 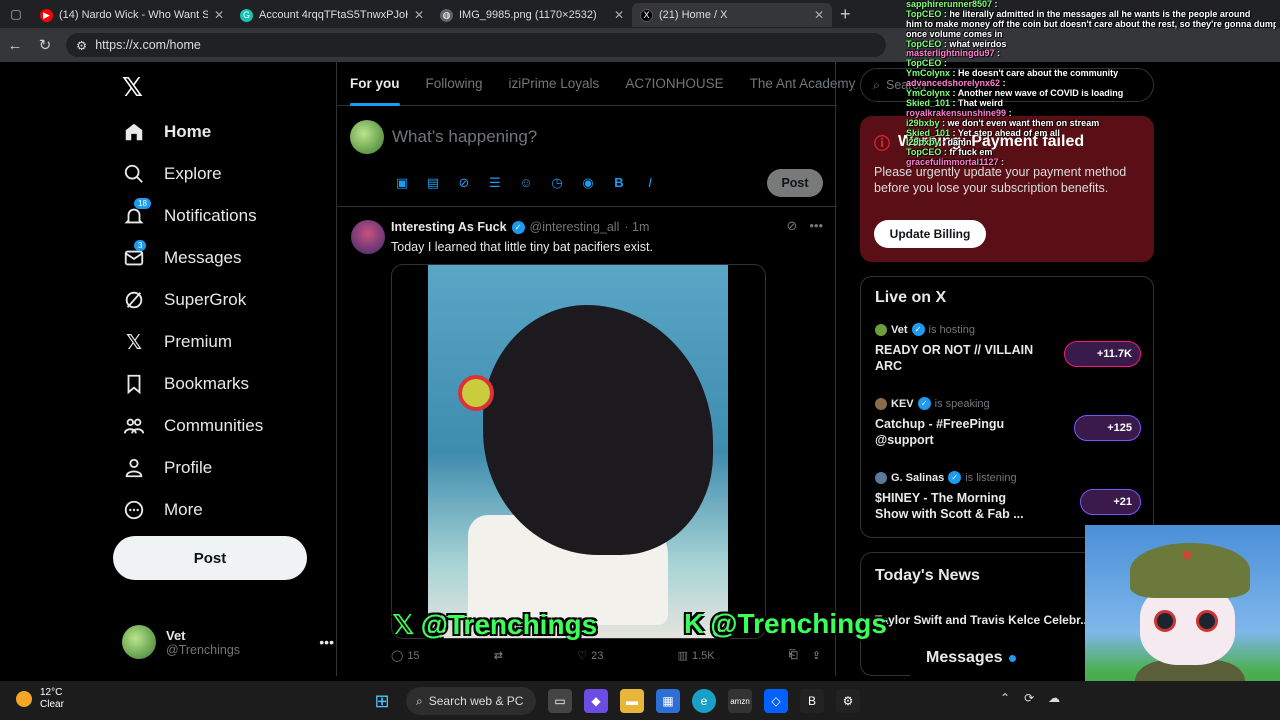 What do you see at coordinates (560, 701) in the screenshot?
I see `task-view-icon: ▭` at bounding box center [560, 701].